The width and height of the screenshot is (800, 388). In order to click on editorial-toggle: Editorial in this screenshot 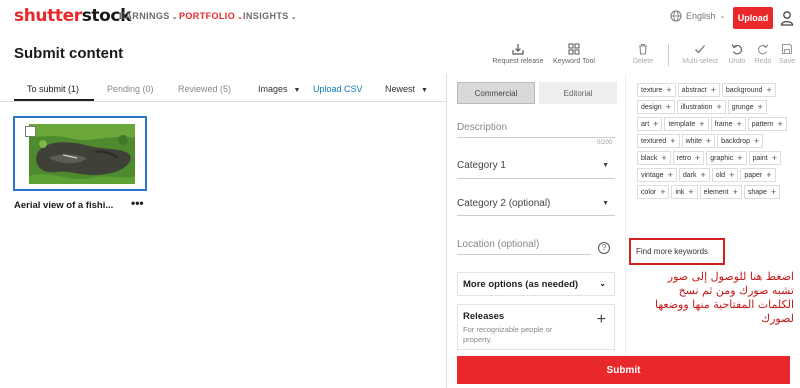, I will do `click(578, 93)`.